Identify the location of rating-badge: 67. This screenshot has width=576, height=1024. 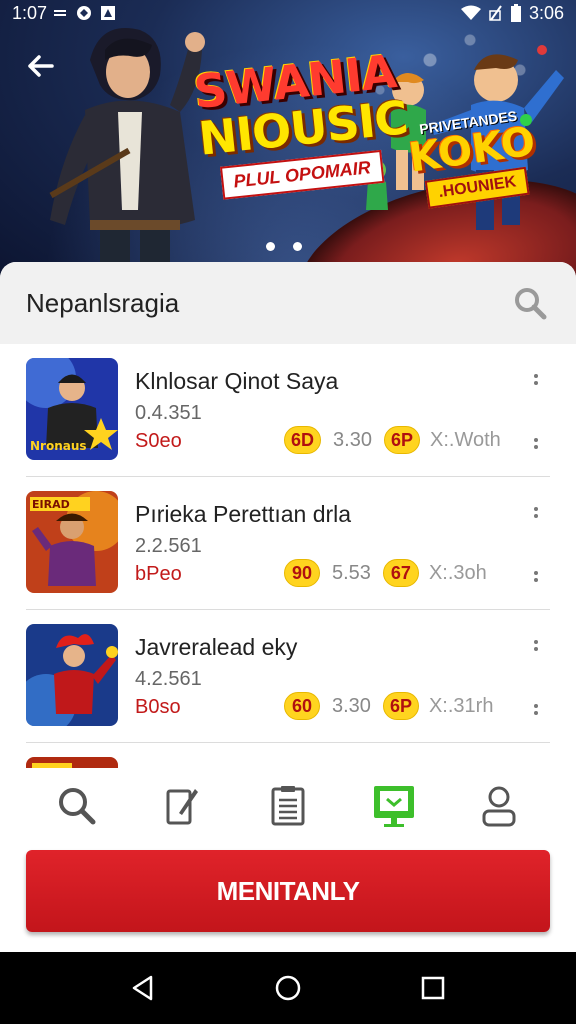
(400, 573).